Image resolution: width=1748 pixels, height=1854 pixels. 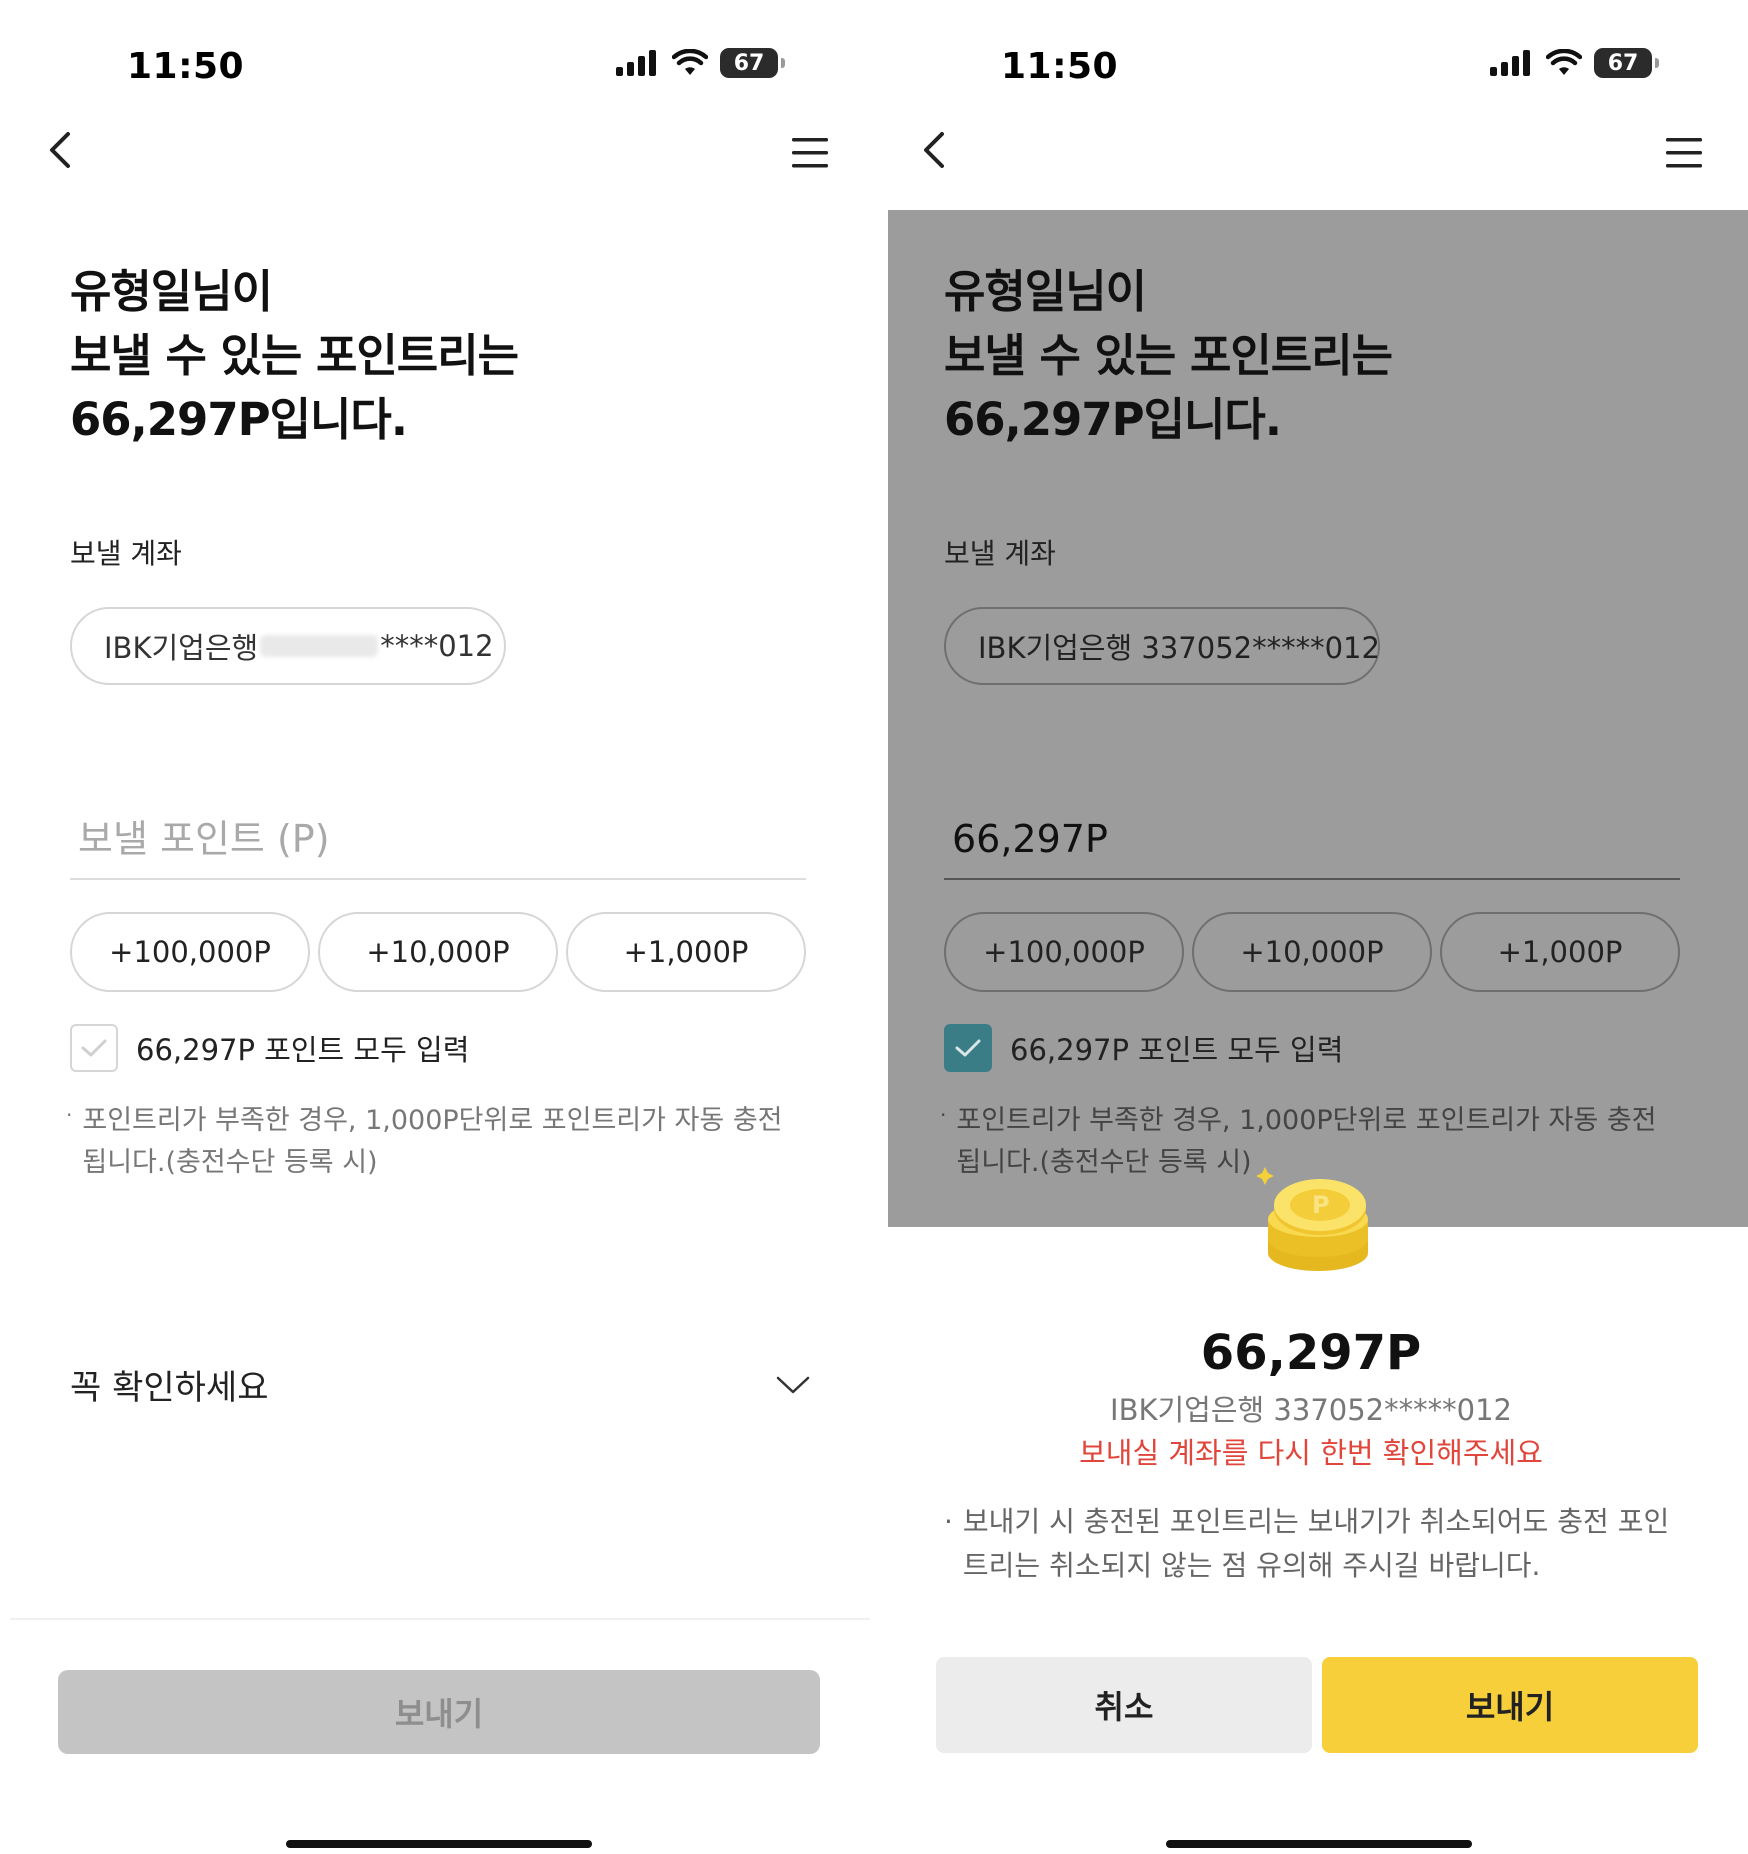 What do you see at coordinates (1179, 648) in the screenshot?
I see `account-text: IBK기업은행 337052*****012` at bounding box center [1179, 648].